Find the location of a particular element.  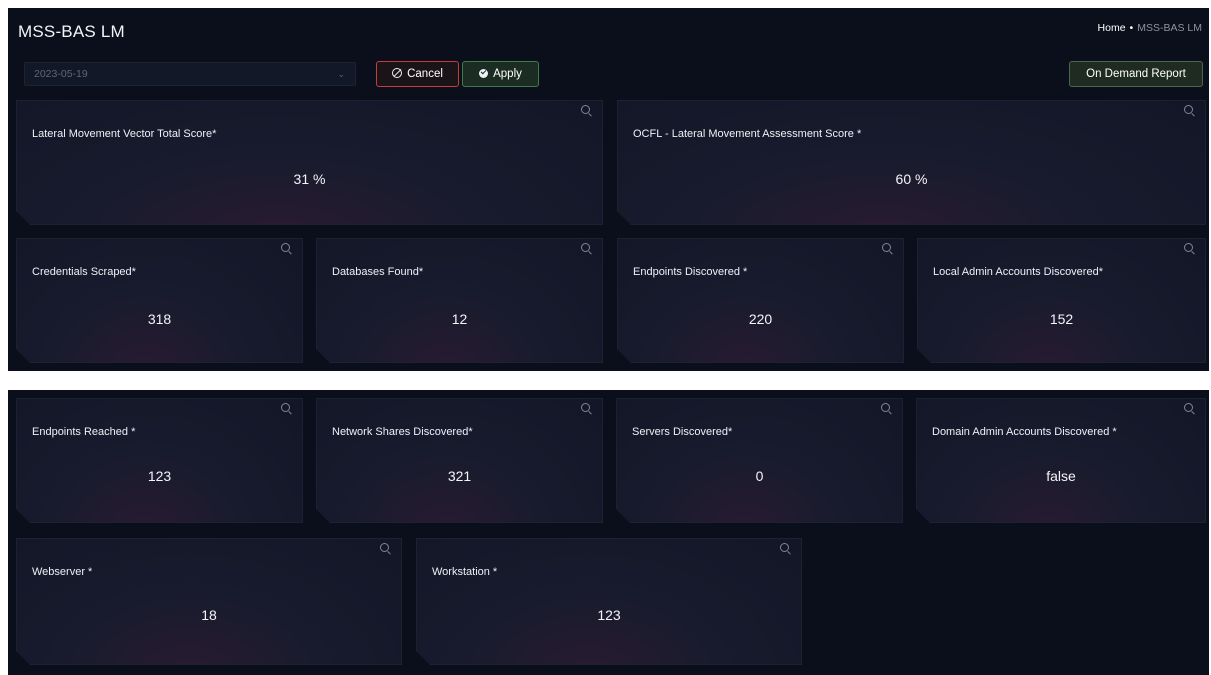

kpi-title: Workstation * is located at coordinates (465, 572).